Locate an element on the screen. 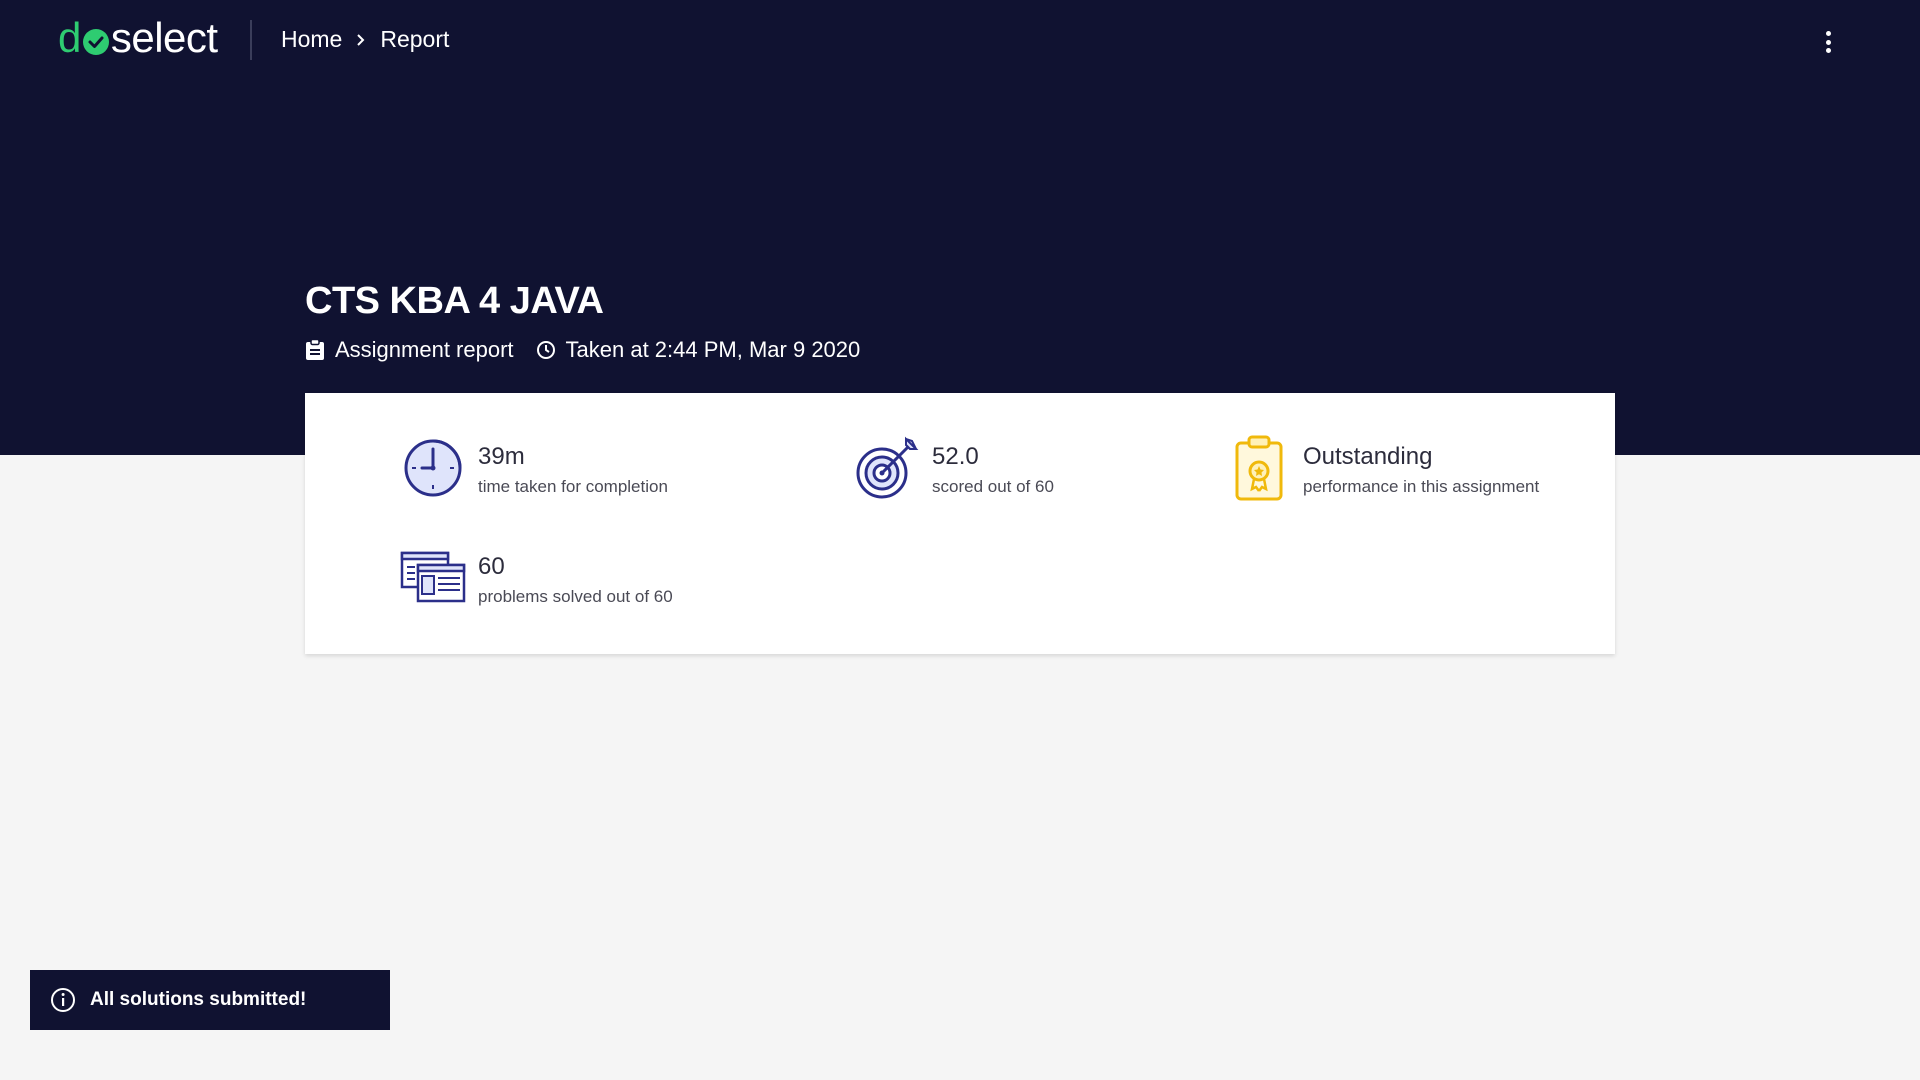 The width and height of the screenshot is (1920, 1080). breadcrumb: Home Report is located at coordinates (365, 39).